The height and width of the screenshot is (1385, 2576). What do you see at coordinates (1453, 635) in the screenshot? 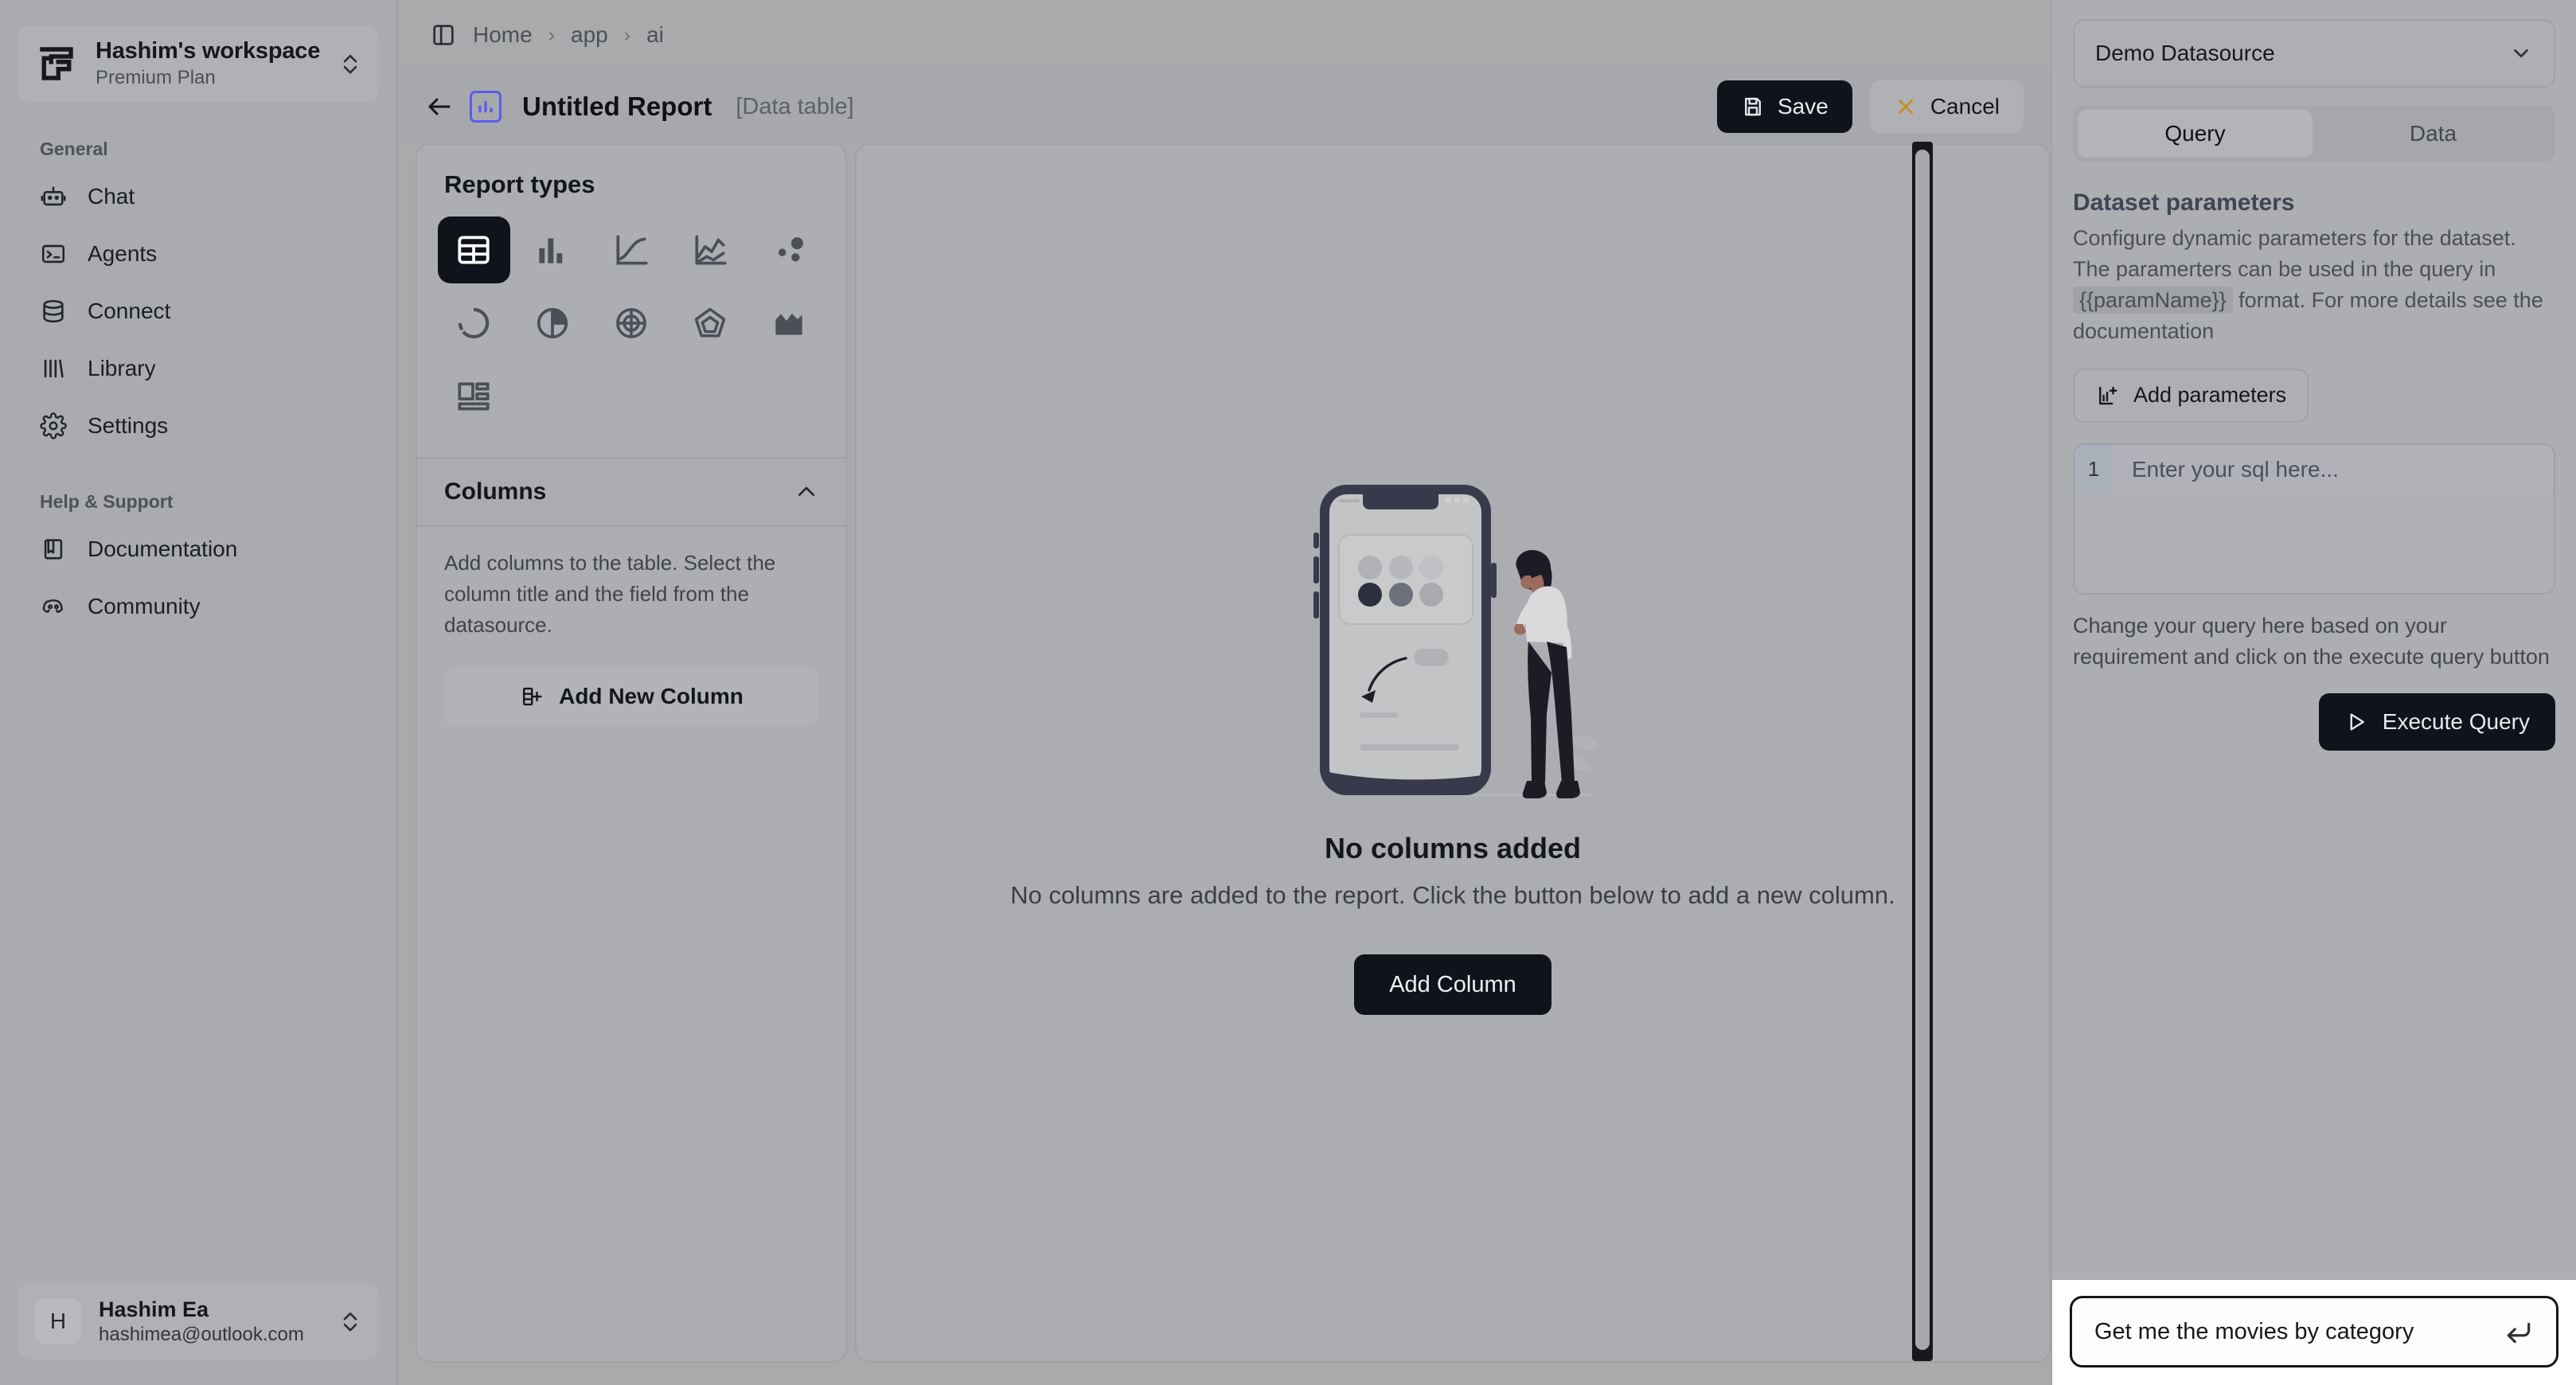
I see `person-with-phone-illustration` at bounding box center [1453, 635].